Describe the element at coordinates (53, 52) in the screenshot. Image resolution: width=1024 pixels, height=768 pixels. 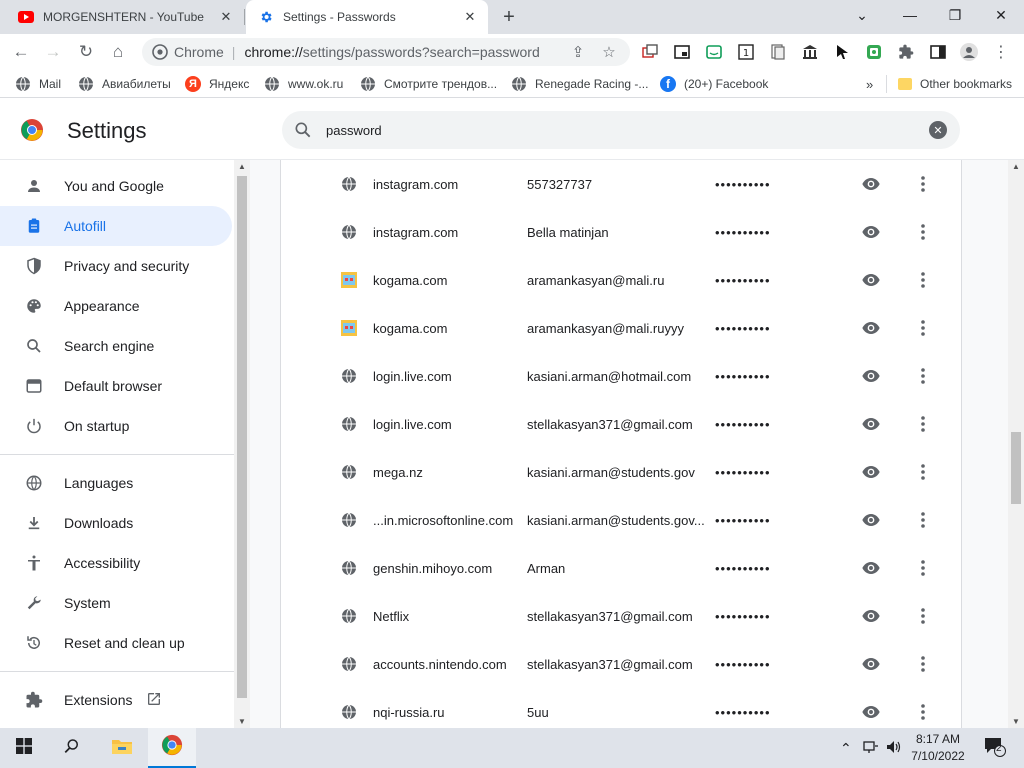
I see `forward-button: →` at that location.